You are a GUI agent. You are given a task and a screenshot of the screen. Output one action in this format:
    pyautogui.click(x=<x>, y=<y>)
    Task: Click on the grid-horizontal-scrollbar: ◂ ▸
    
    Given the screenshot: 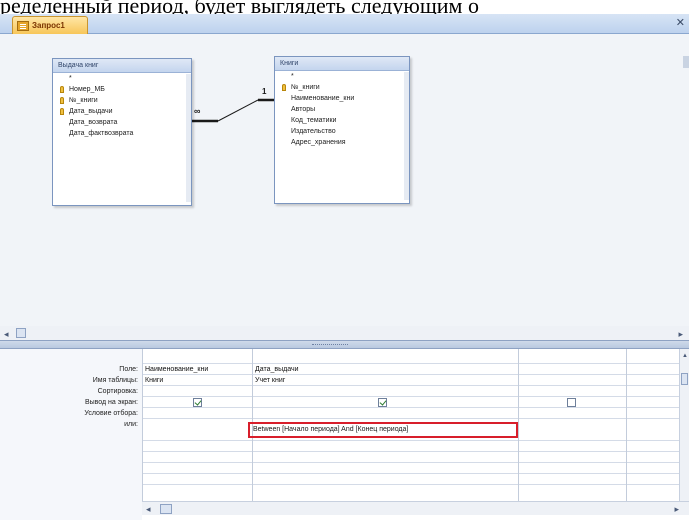 What is the action you would take?
    pyautogui.click(x=415, y=508)
    